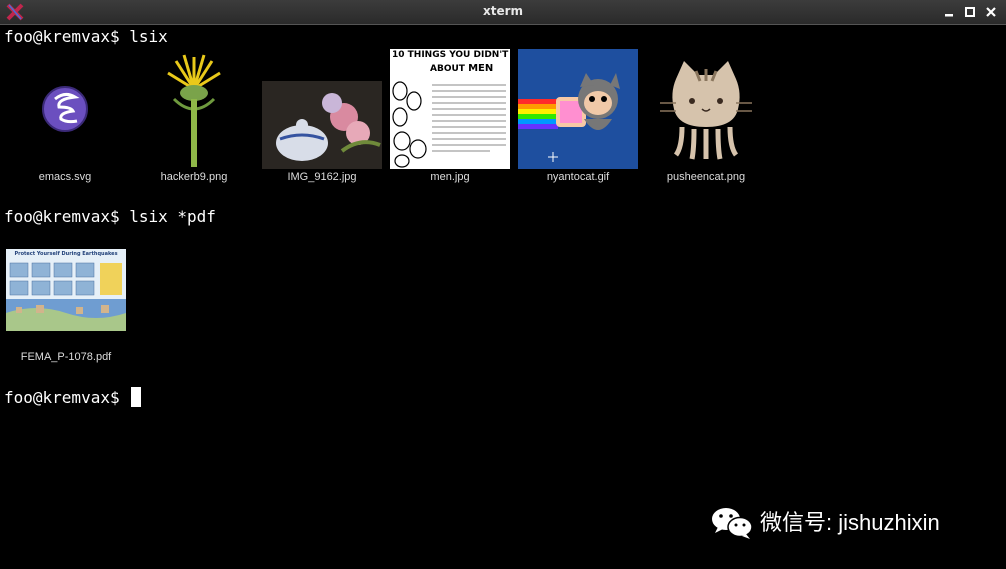 The image size is (1006, 569). I want to click on file-caption: hackerb9.png, so click(194, 177).